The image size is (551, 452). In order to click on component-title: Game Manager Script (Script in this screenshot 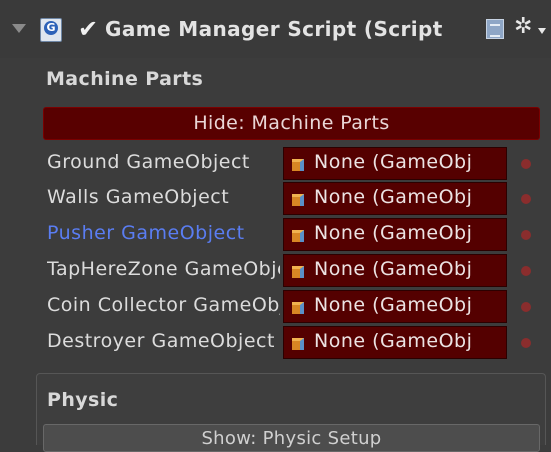, I will do `click(274, 29)`.